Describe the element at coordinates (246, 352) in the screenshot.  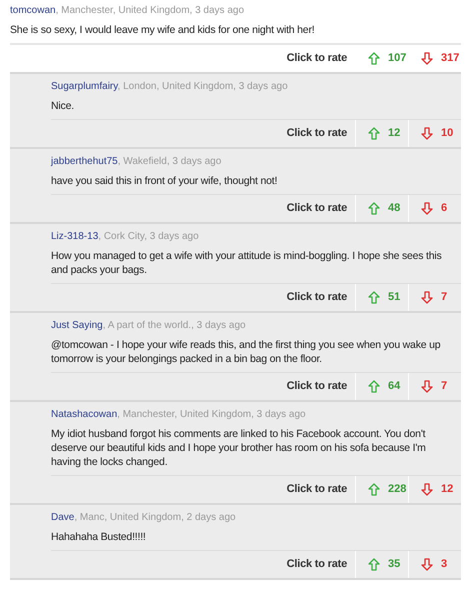
I see `comment-text: @tomcowan - I hope your wife reads this, and the first thing you see when you wake up tomorrow is your belongings packed in a bin bag on the floor.` at that location.